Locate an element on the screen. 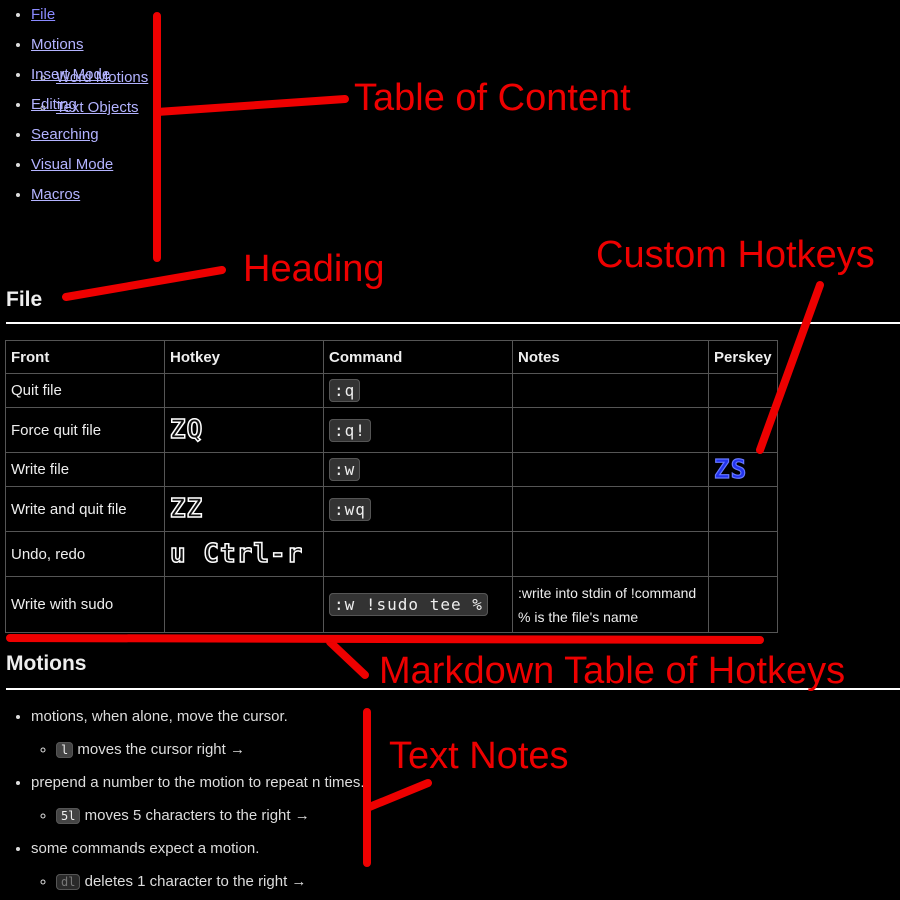 The width and height of the screenshot is (900, 900). table-row: Write and quit file ZZ :wq is located at coordinates (391, 509).